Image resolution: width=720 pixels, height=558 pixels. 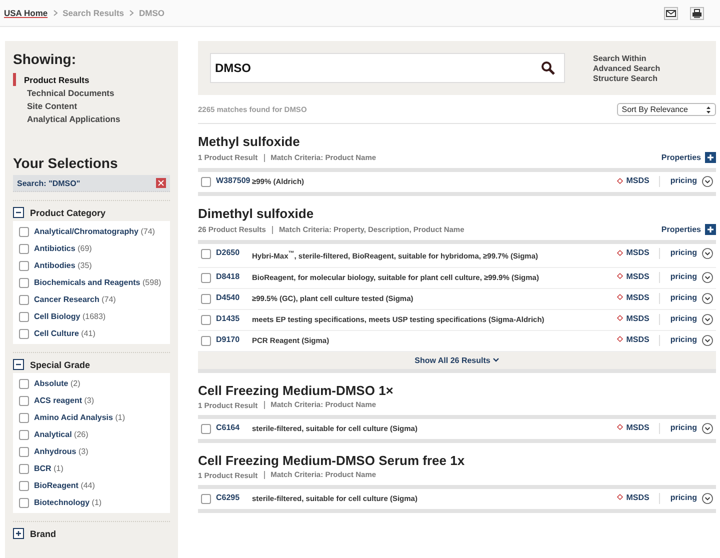 What do you see at coordinates (234, 497) in the screenshot?
I see `product-number-link: C6295` at bounding box center [234, 497].